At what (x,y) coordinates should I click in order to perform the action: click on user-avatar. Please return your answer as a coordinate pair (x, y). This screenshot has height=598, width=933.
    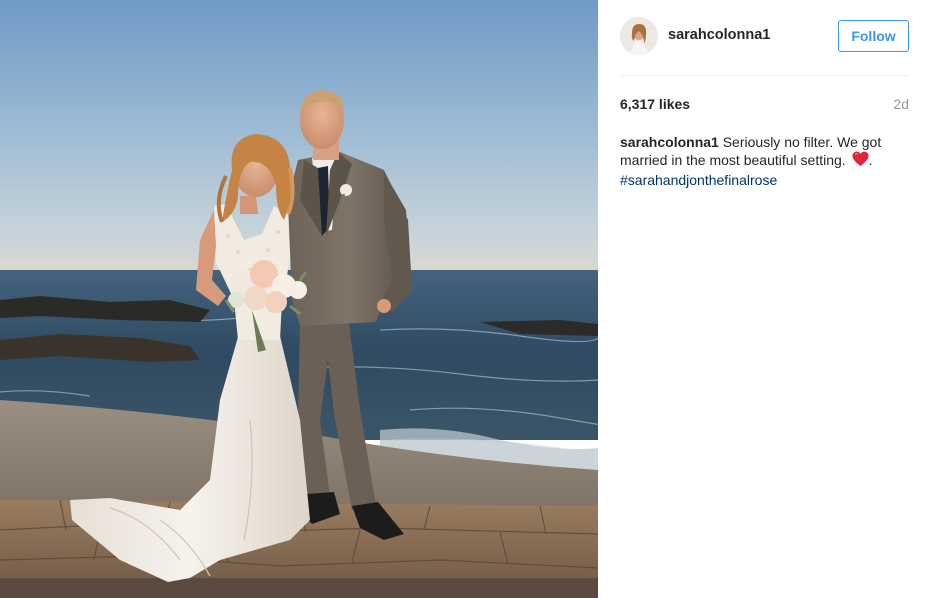
    Looking at the image, I should click on (639, 36).